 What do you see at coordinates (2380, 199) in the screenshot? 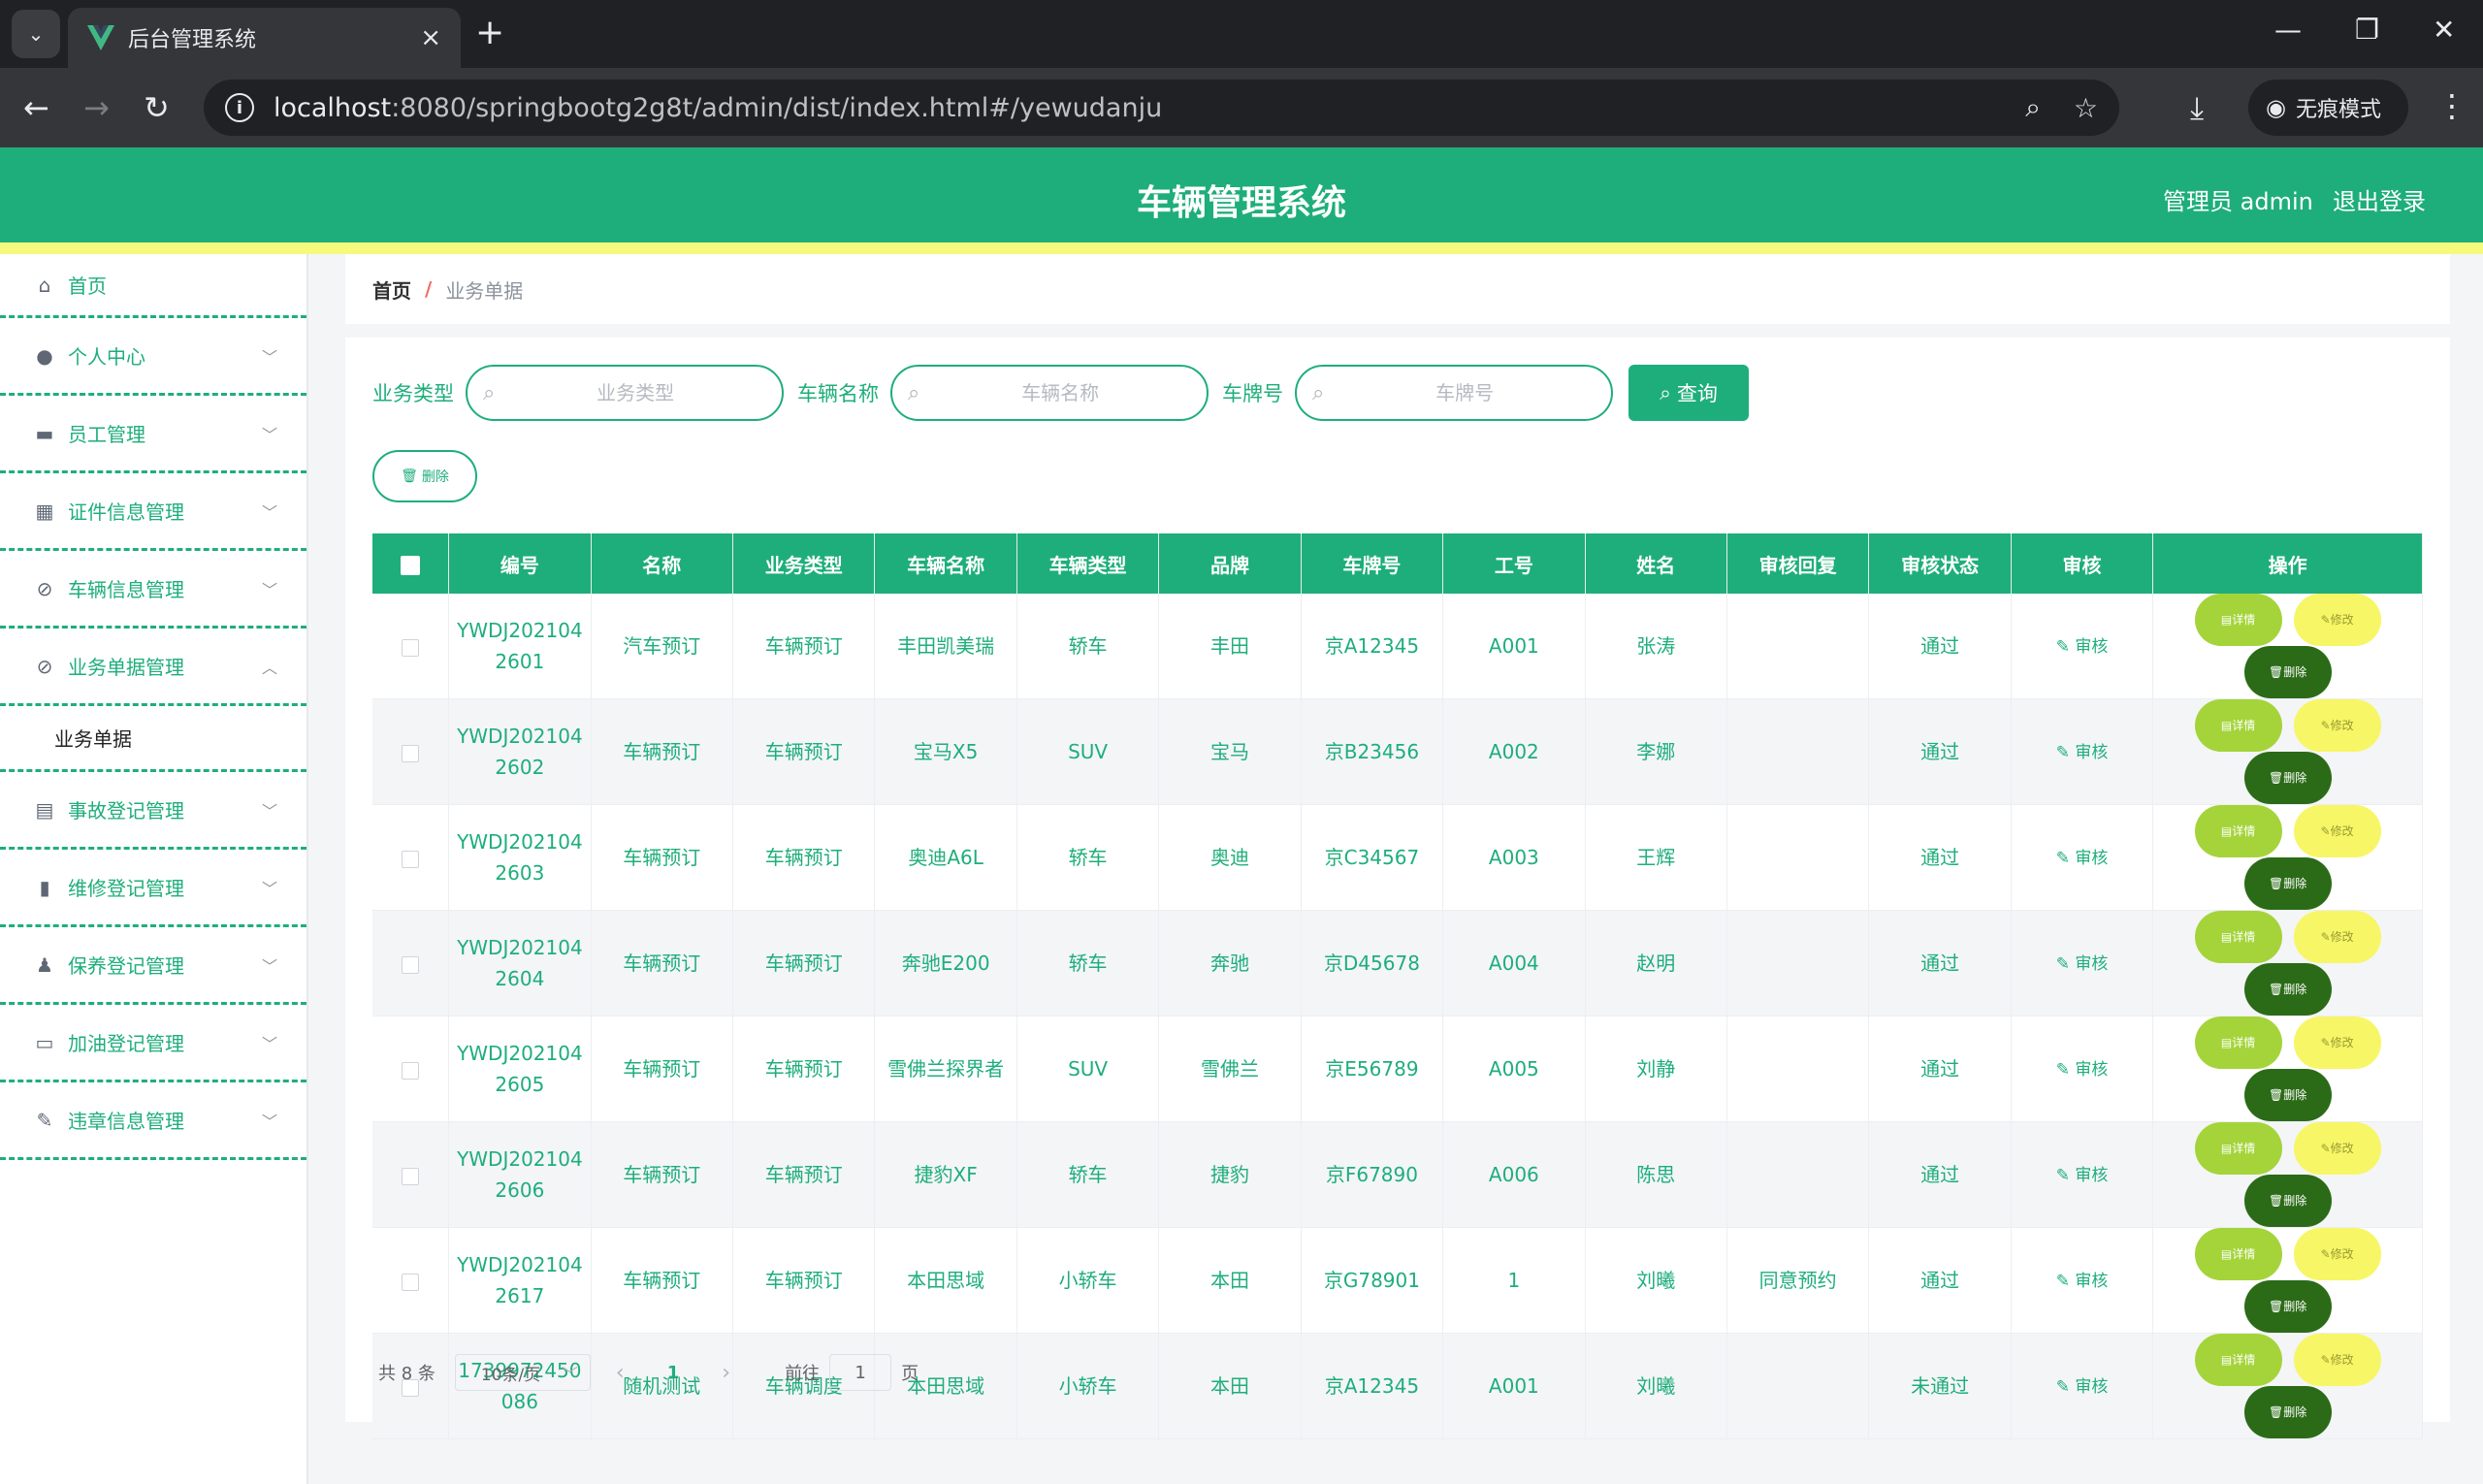
I see `logout-link: 退出登录` at bounding box center [2380, 199].